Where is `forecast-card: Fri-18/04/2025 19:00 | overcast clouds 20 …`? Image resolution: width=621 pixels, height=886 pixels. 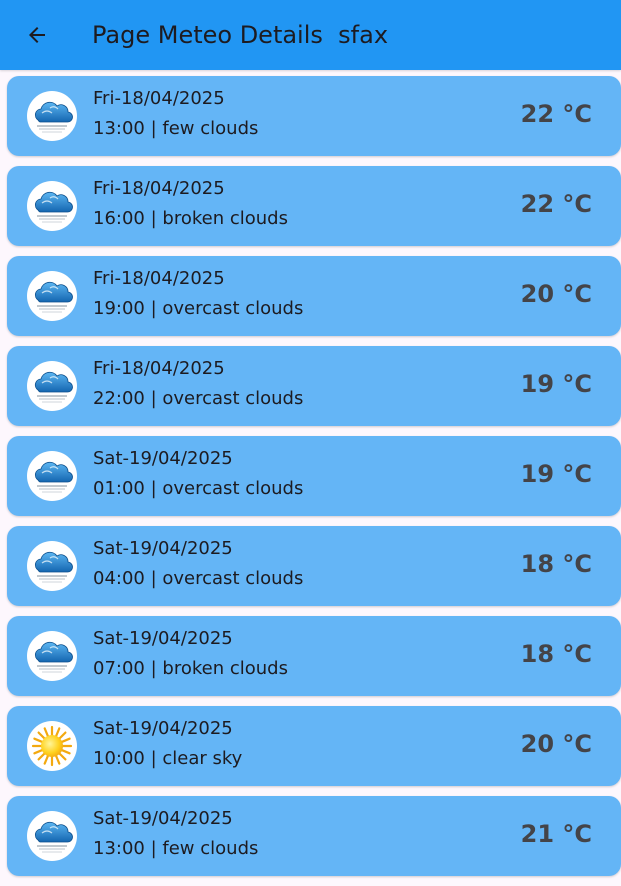 forecast-card: Fri-18/04/2025 19:00 | overcast clouds 20 … is located at coordinates (314, 296).